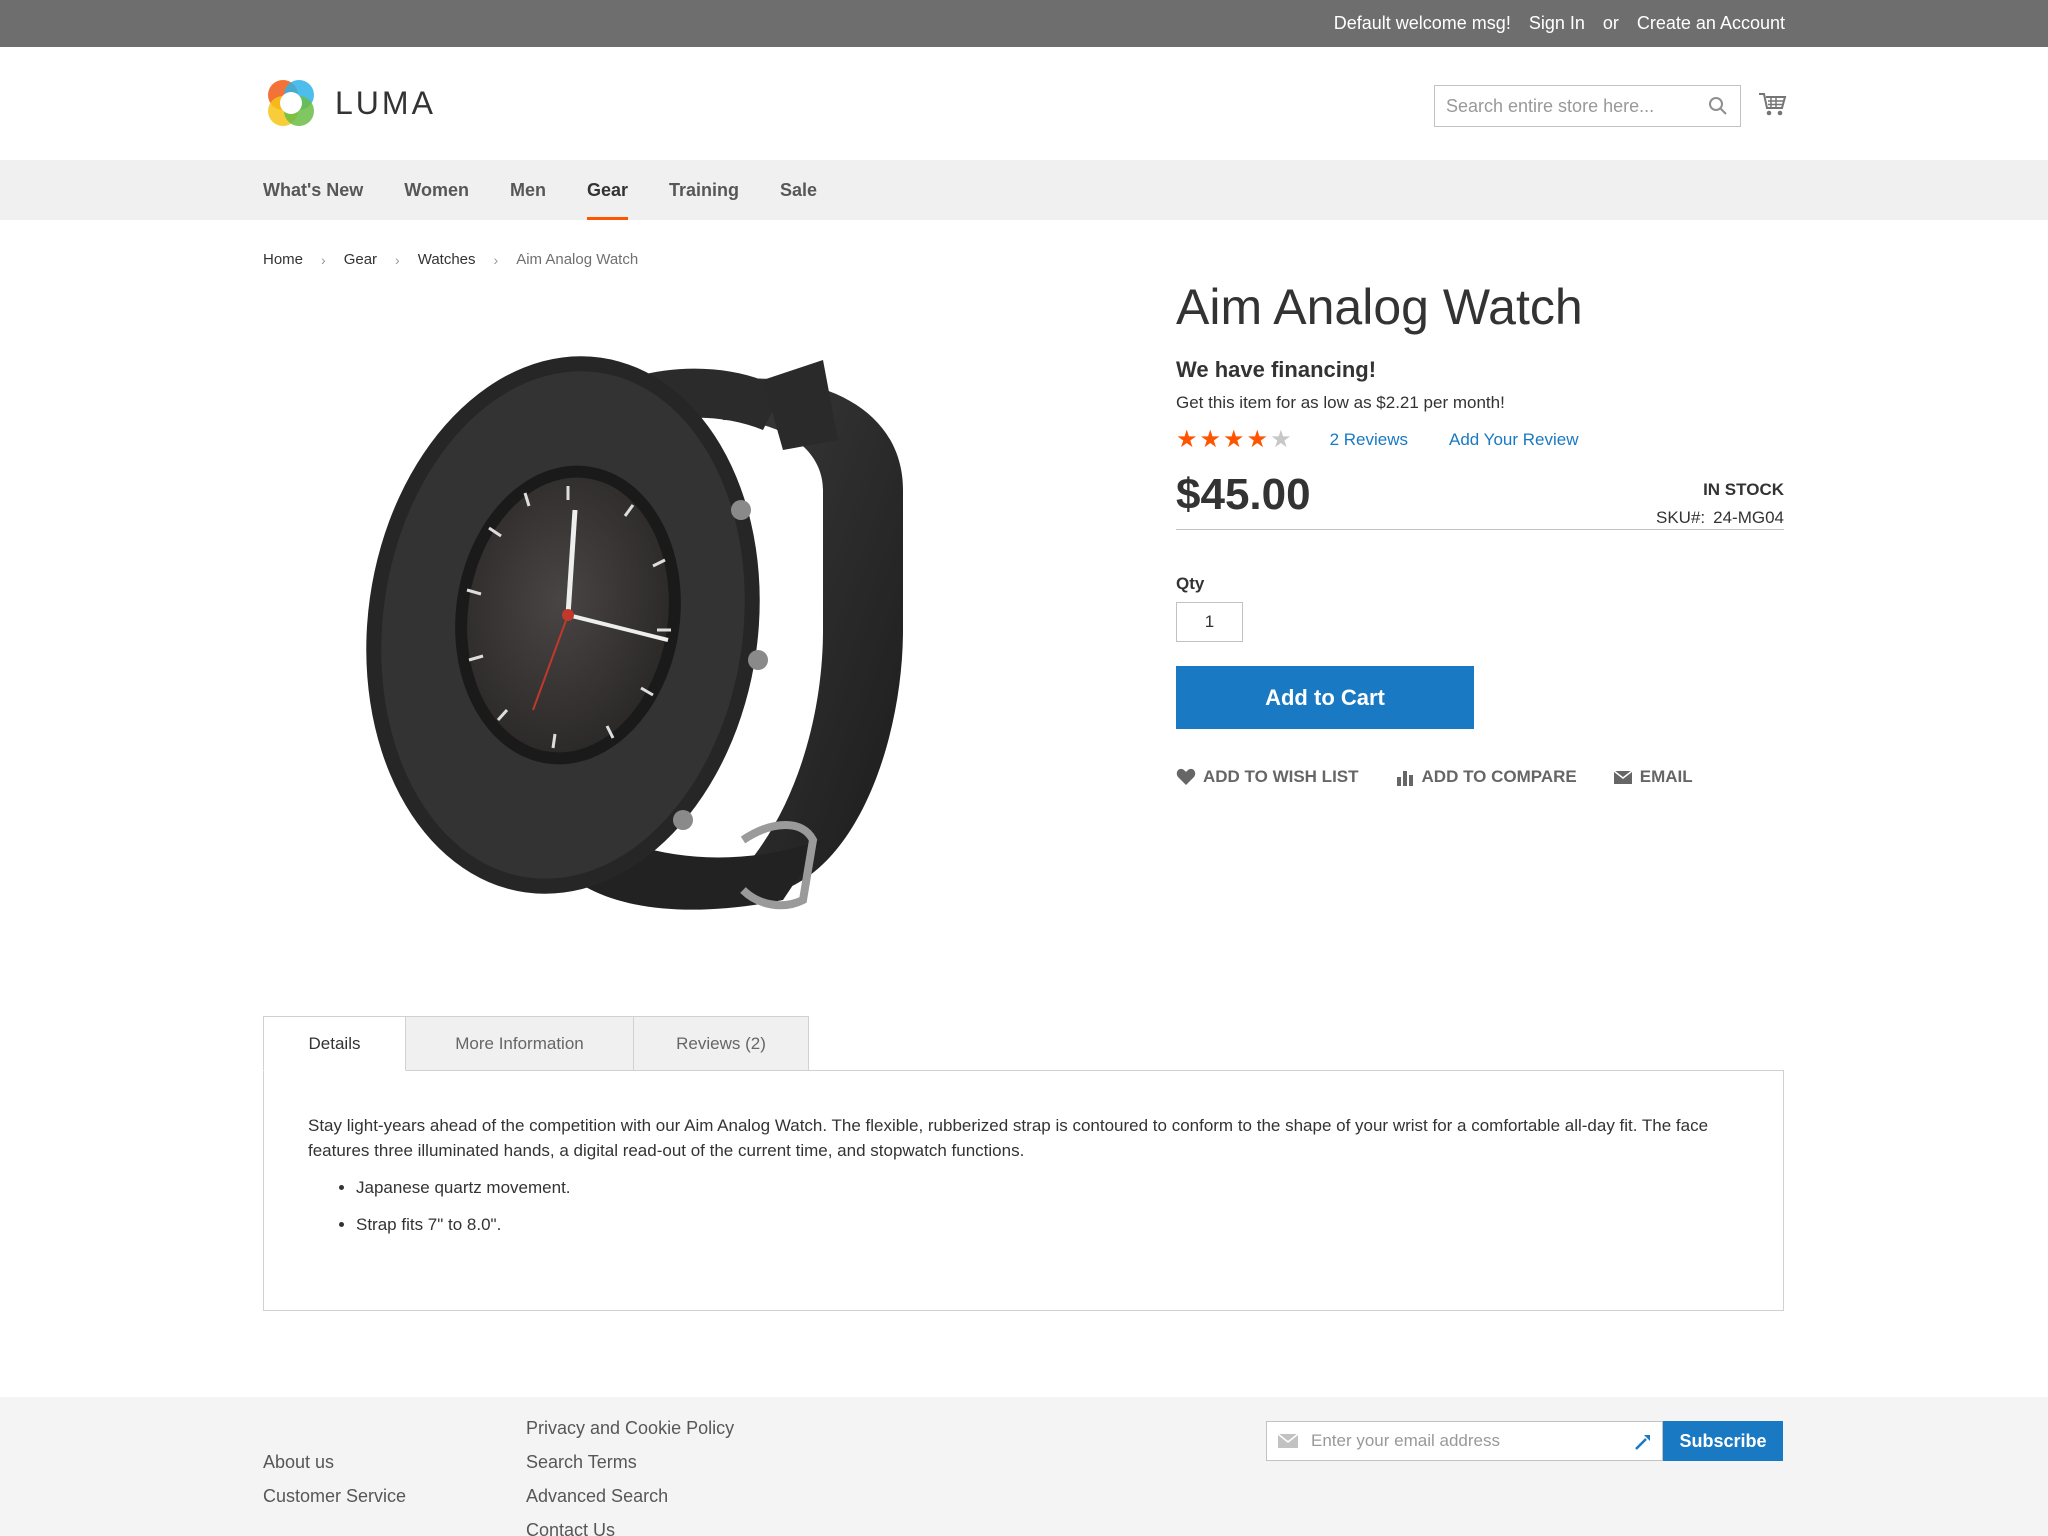  What do you see at coordinates (1432, 1441) in the screenshot?
I see `newsletter-email-input` at bounding box center [1432, 1441].